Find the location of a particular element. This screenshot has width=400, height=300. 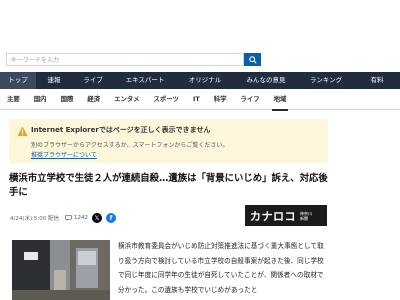

article-meta: 4/24(水) 5:00 配信 1242 𝕏 f is located at coordinates (63, 218).